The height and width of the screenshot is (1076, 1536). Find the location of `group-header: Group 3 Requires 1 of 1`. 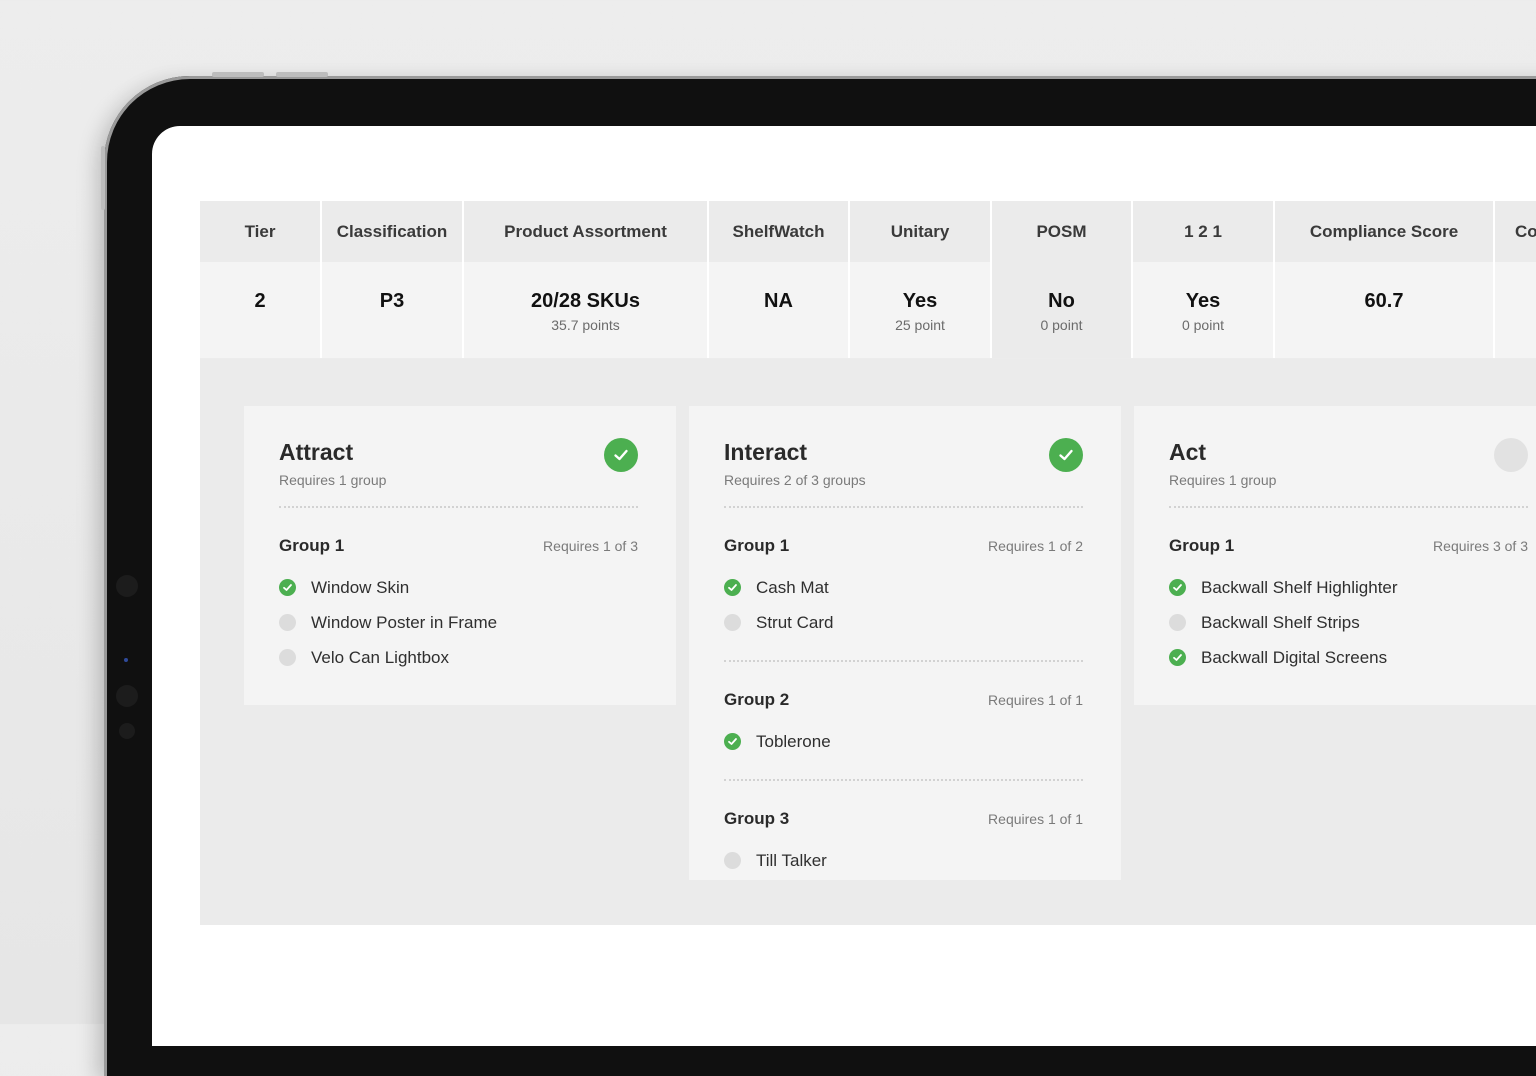

group-header: Group 3 Requires 1 of 1 is located at coordinates (903, 819).